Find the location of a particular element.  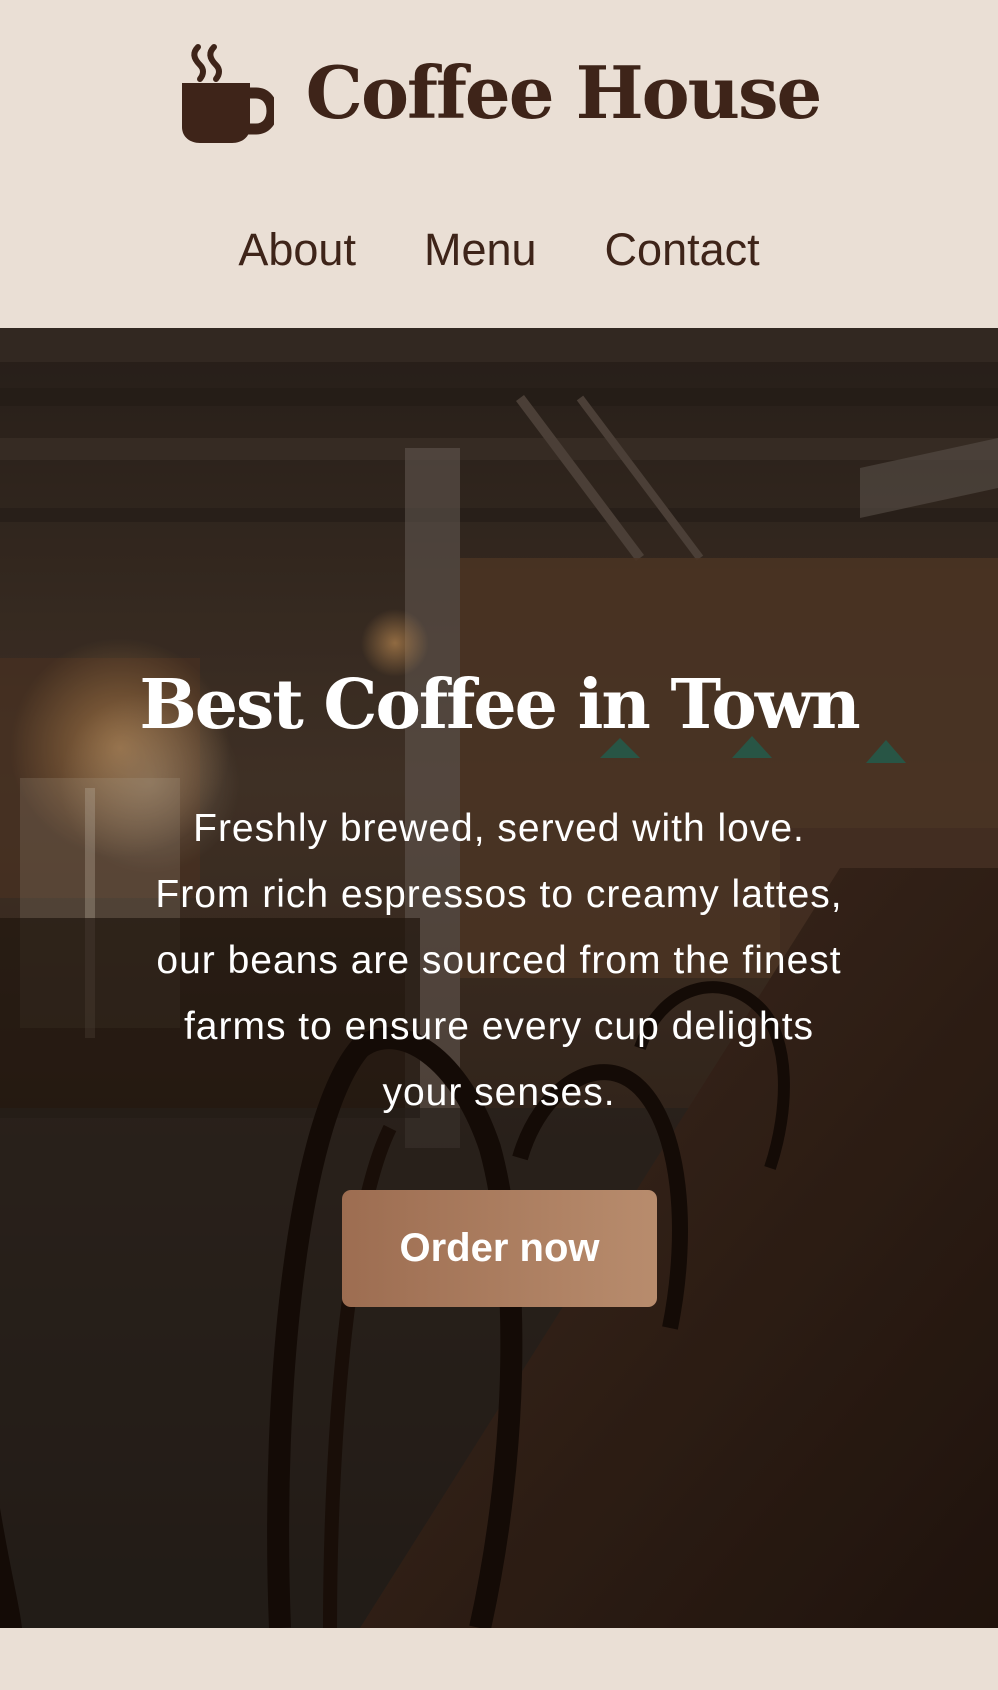

brand: Coffee House is located at coordinates (499, 93).